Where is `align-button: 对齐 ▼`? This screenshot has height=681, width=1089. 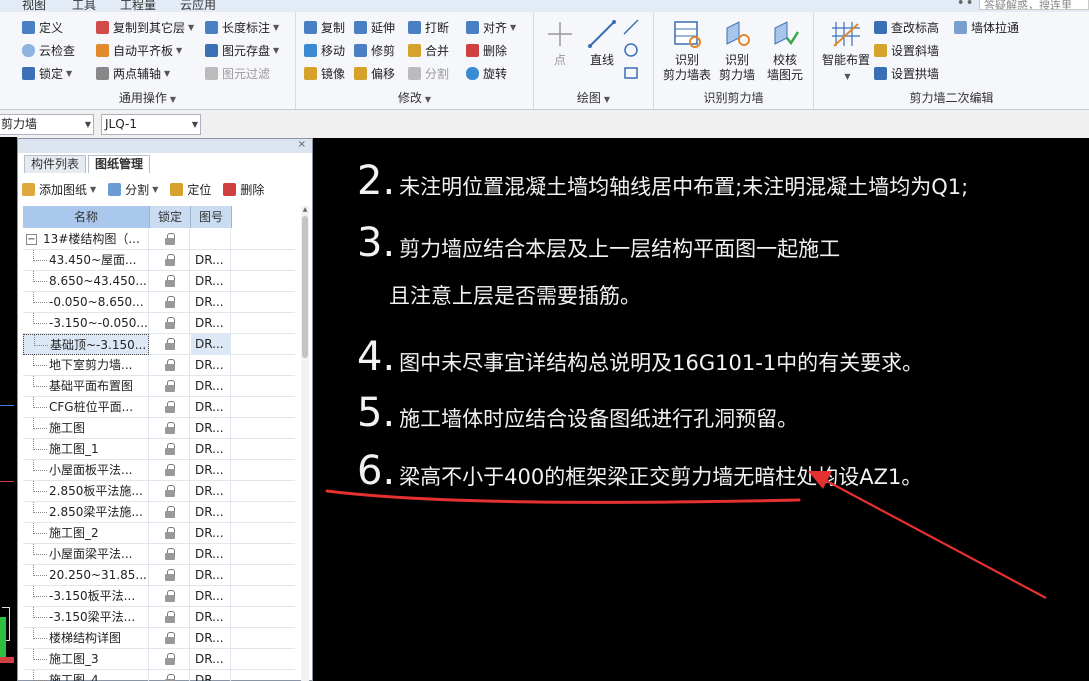
align-button: 对齐 ▼ is located at coordinates (491, 27).